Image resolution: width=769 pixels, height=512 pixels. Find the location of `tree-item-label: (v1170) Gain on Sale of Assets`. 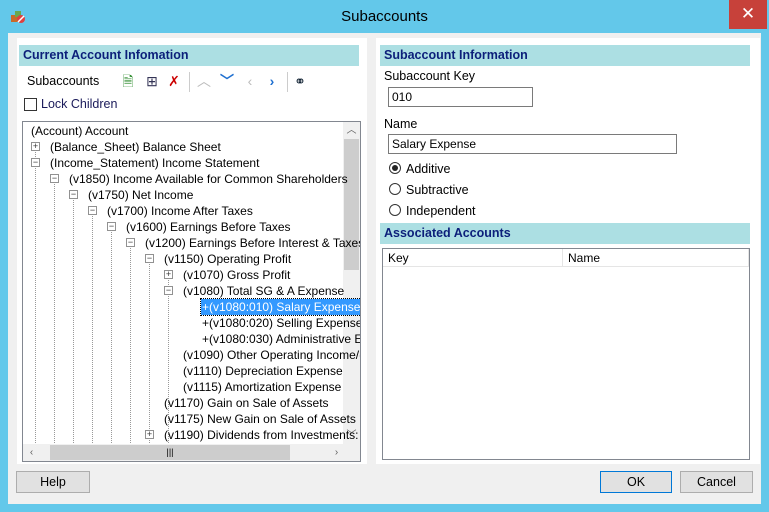

tree-item-label: (v1170) Gain on Sale of Assets is located at coordinates (246, 403).